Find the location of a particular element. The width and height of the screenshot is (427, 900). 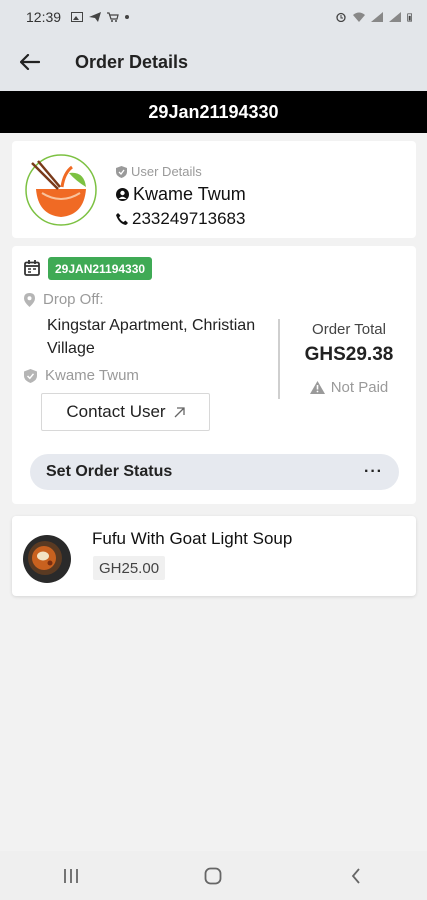

user-phone-row: 233249713683 is located at coordinates (180, 219).